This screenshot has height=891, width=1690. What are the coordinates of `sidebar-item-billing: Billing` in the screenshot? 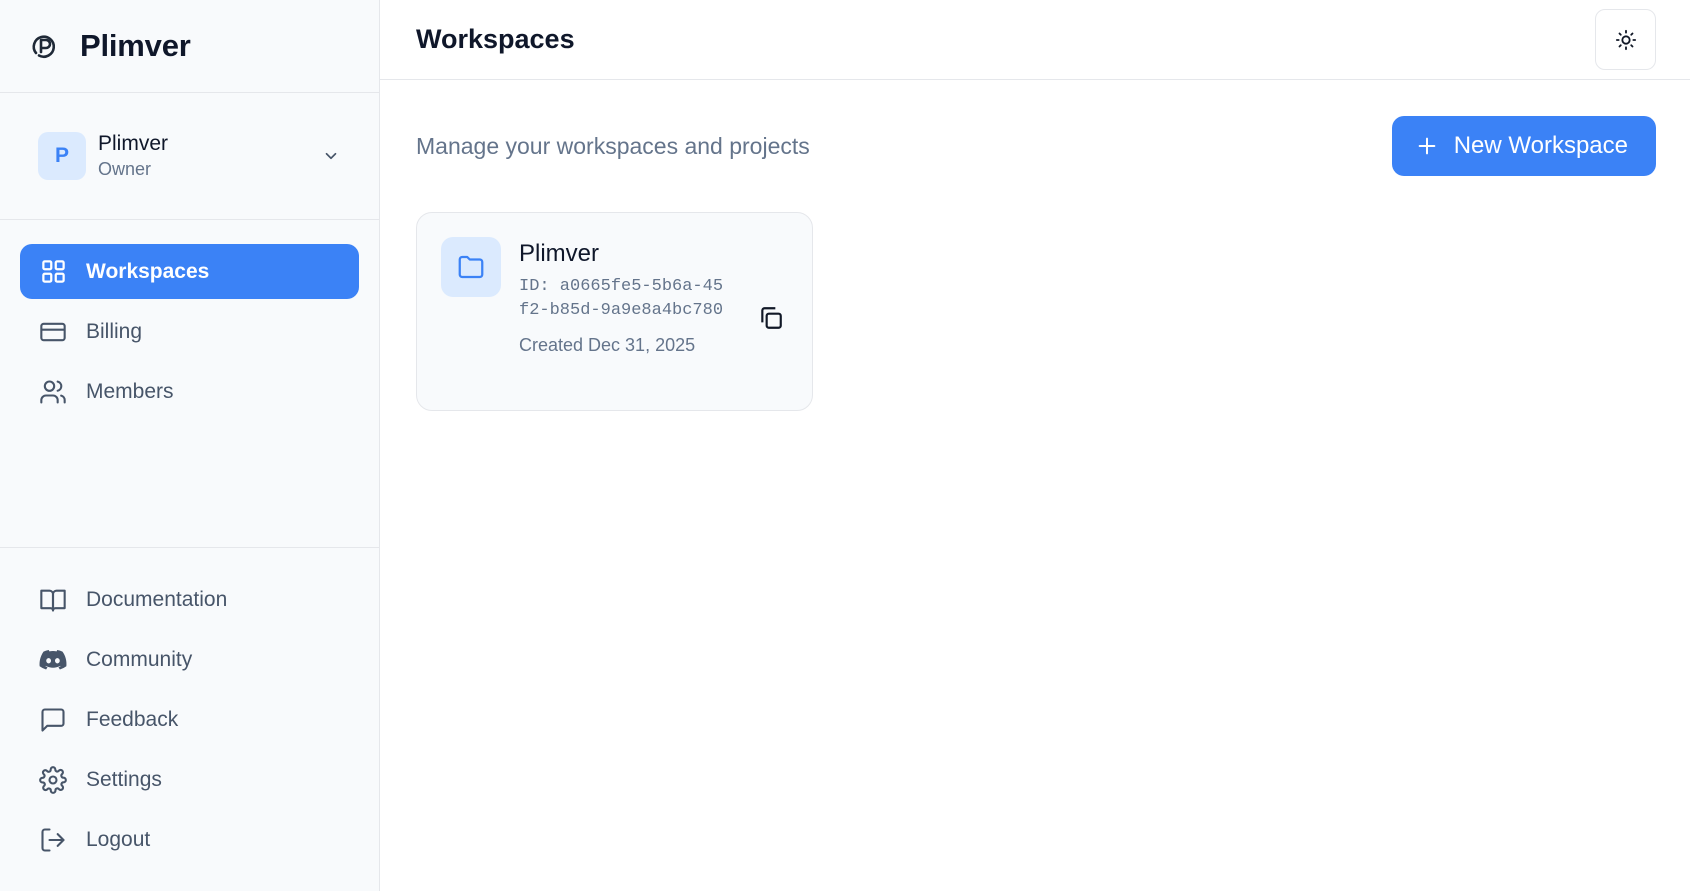 It's located at (189, 331).